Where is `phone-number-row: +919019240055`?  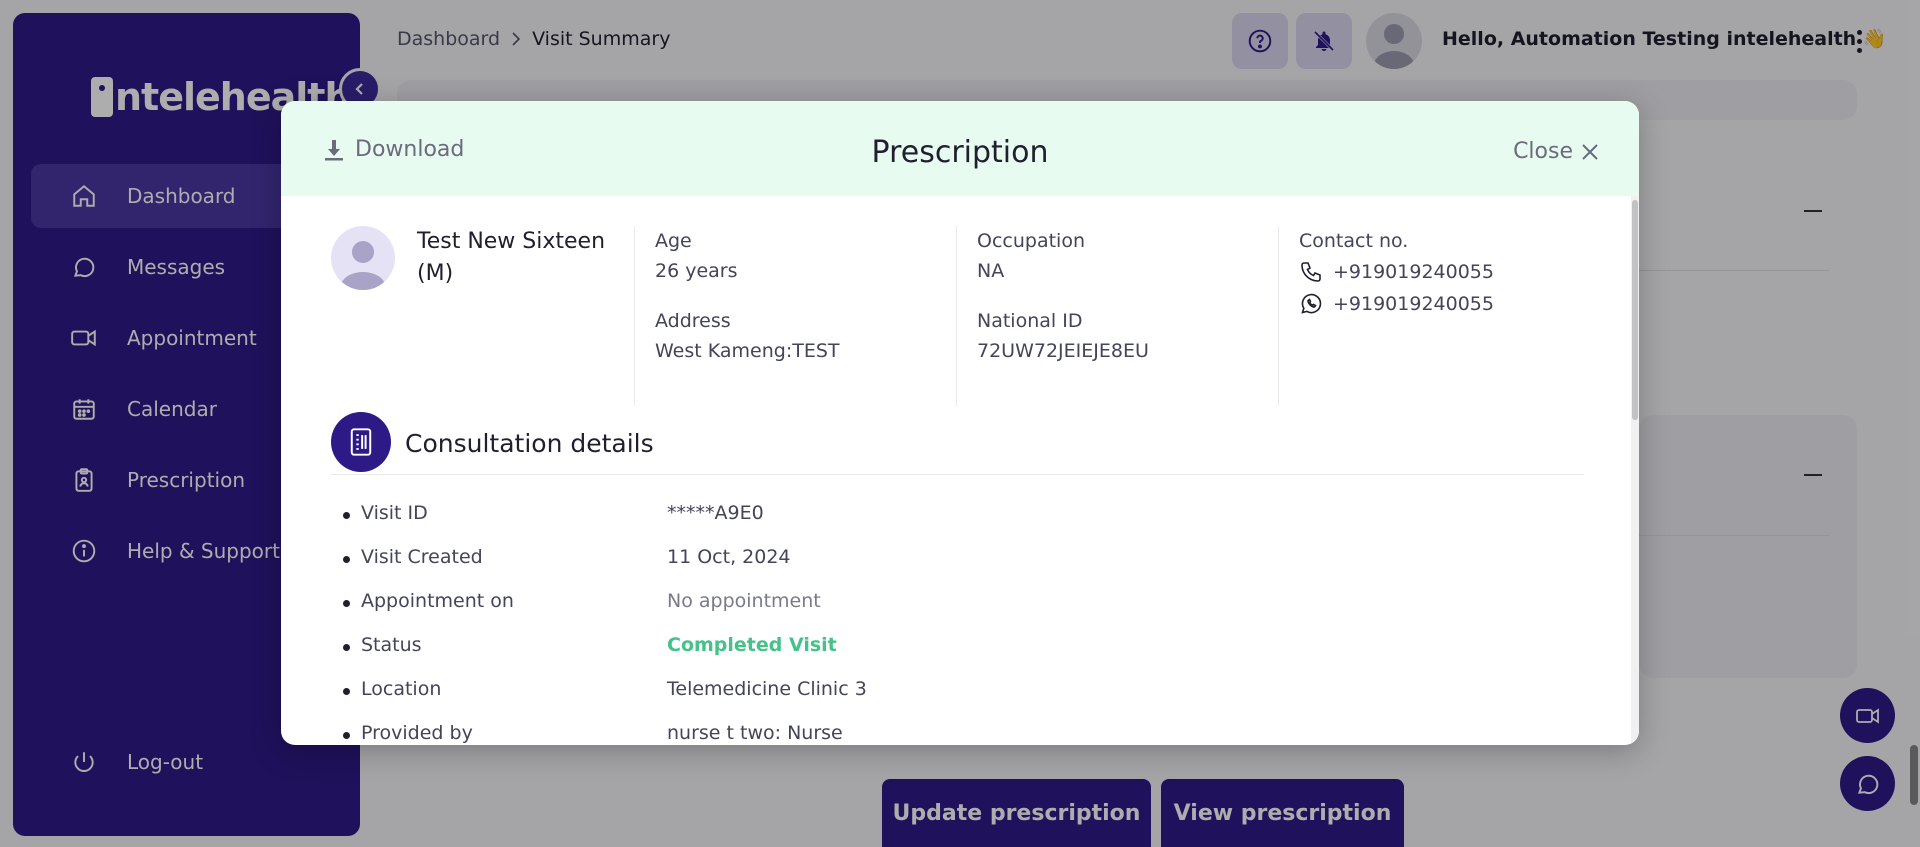
phone-number-row: +919019240055 is located at coordinates (1438, 272).